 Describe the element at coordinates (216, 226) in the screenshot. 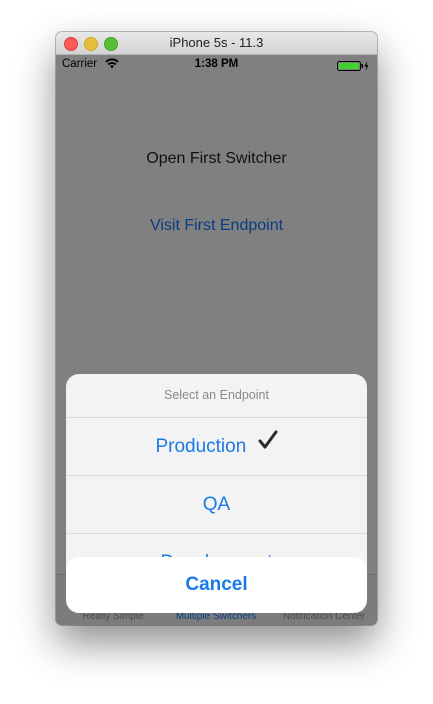

I see `visit-endpoint-link: Visit First Endpoint` at that location.